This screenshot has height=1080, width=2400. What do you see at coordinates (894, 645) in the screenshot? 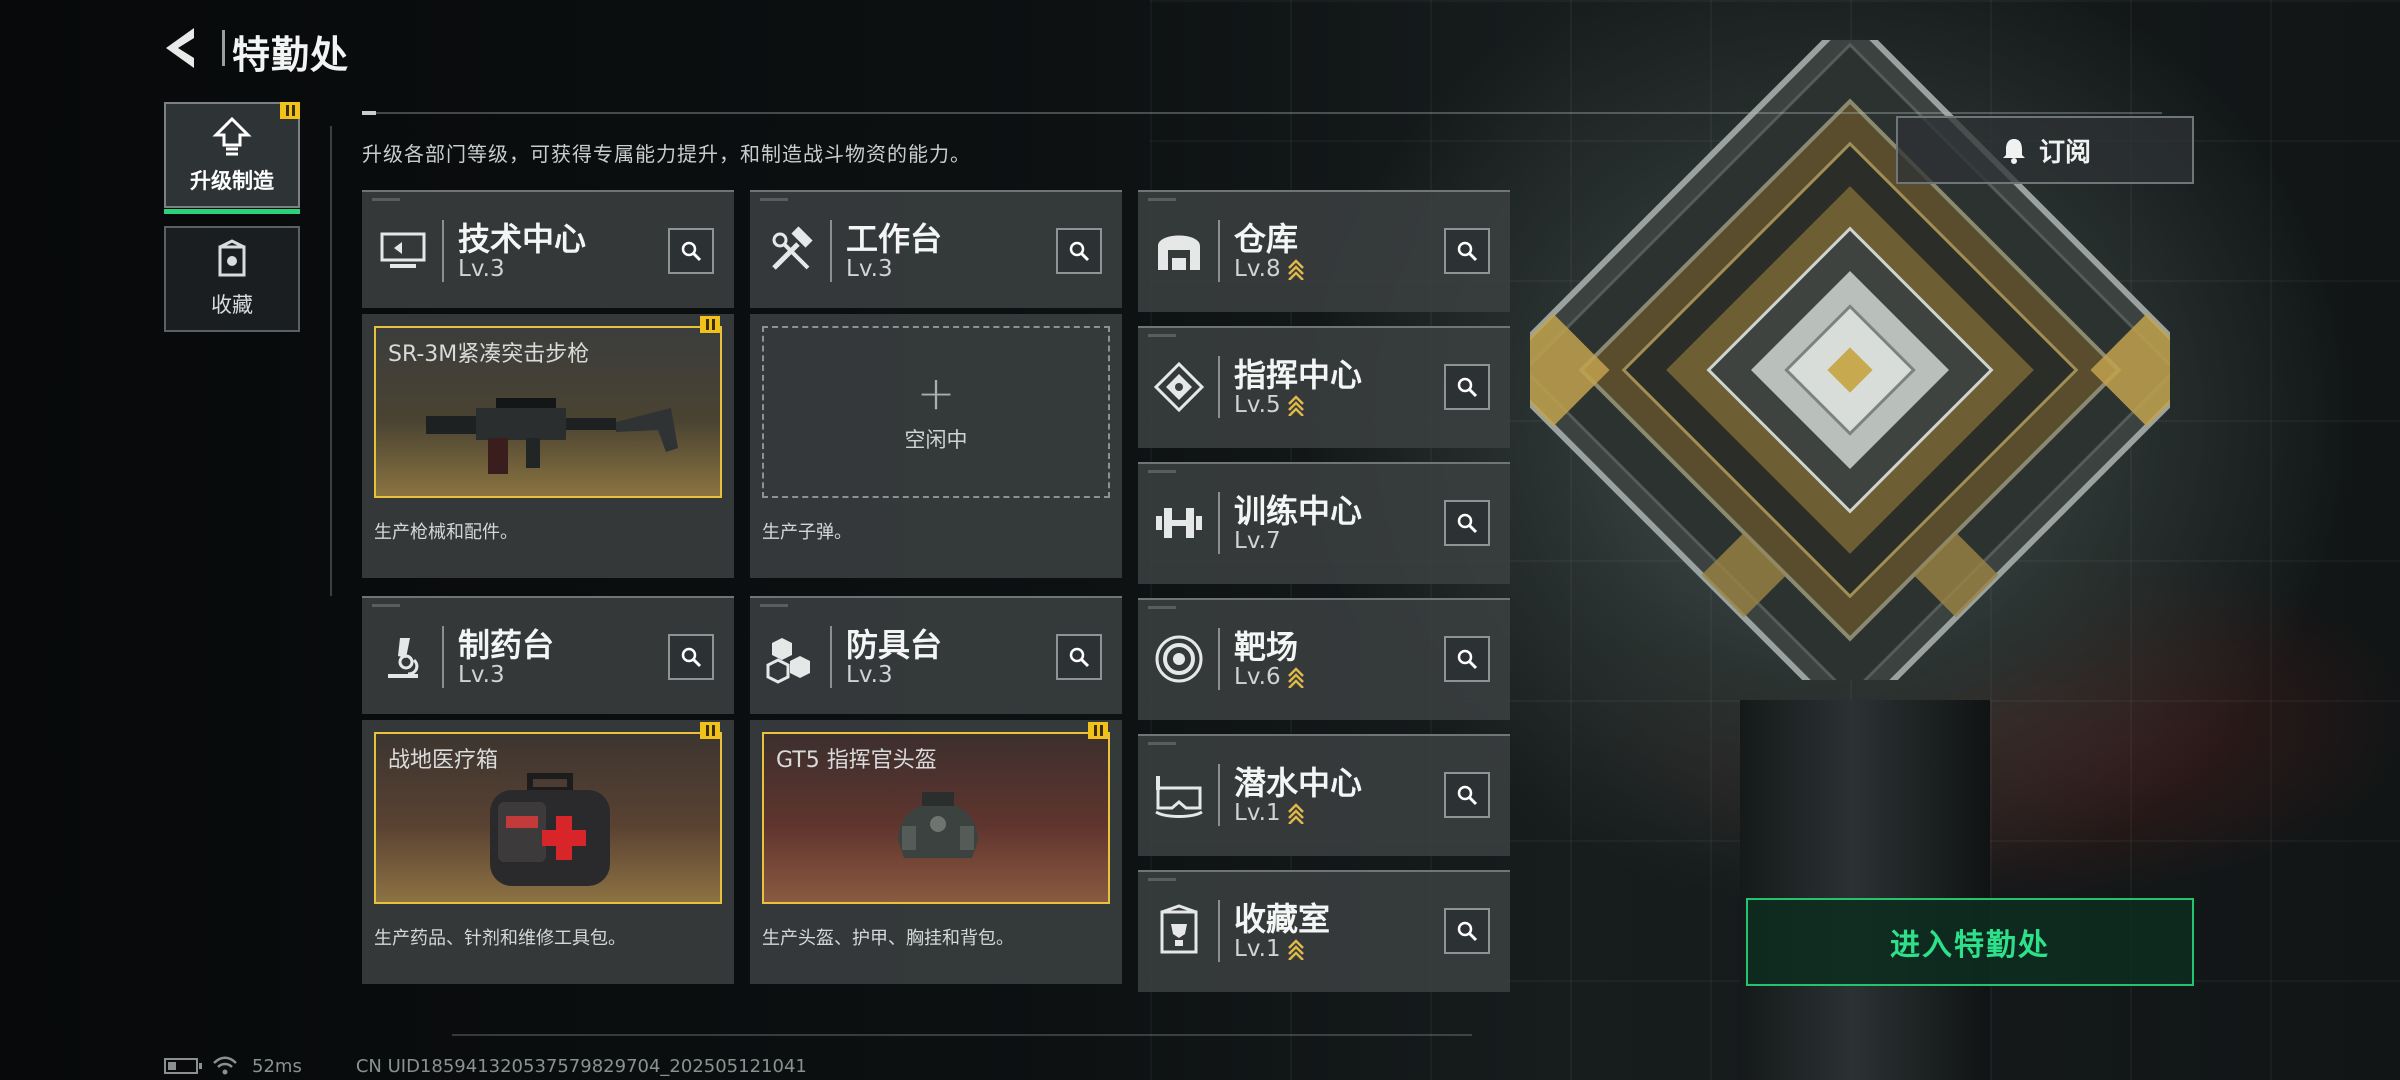
I see `facility-name: 防具台` at bounding box center [894, 645].